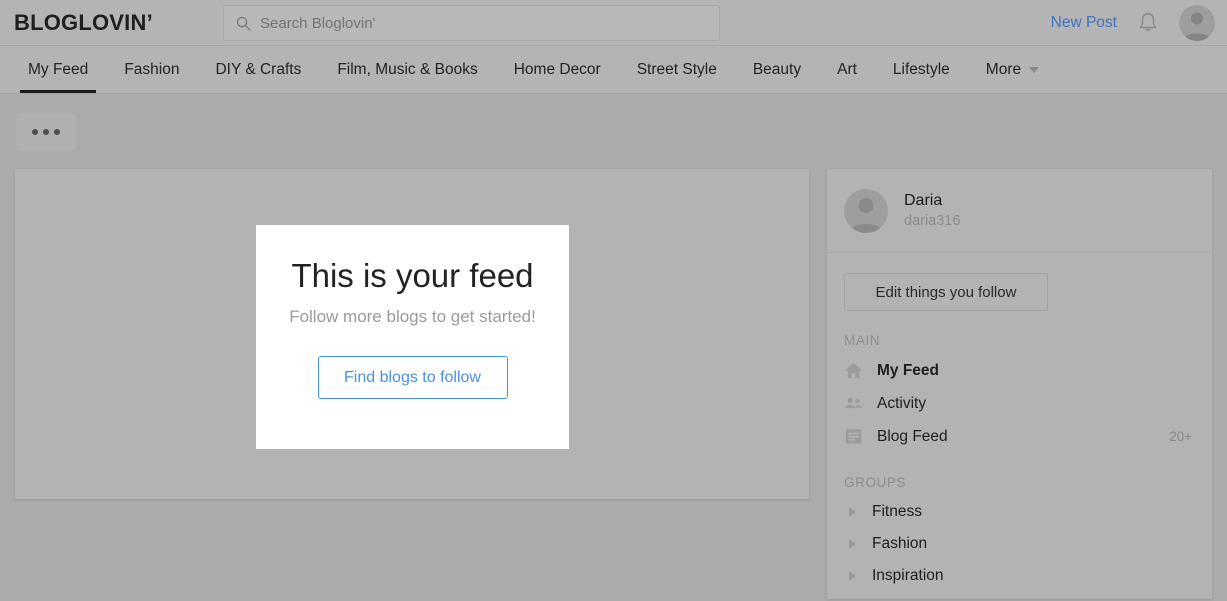  Describe the element at coordinates (1019, 403) in the screenshot. I see `sidebar-item-activity: Activity` at that location.